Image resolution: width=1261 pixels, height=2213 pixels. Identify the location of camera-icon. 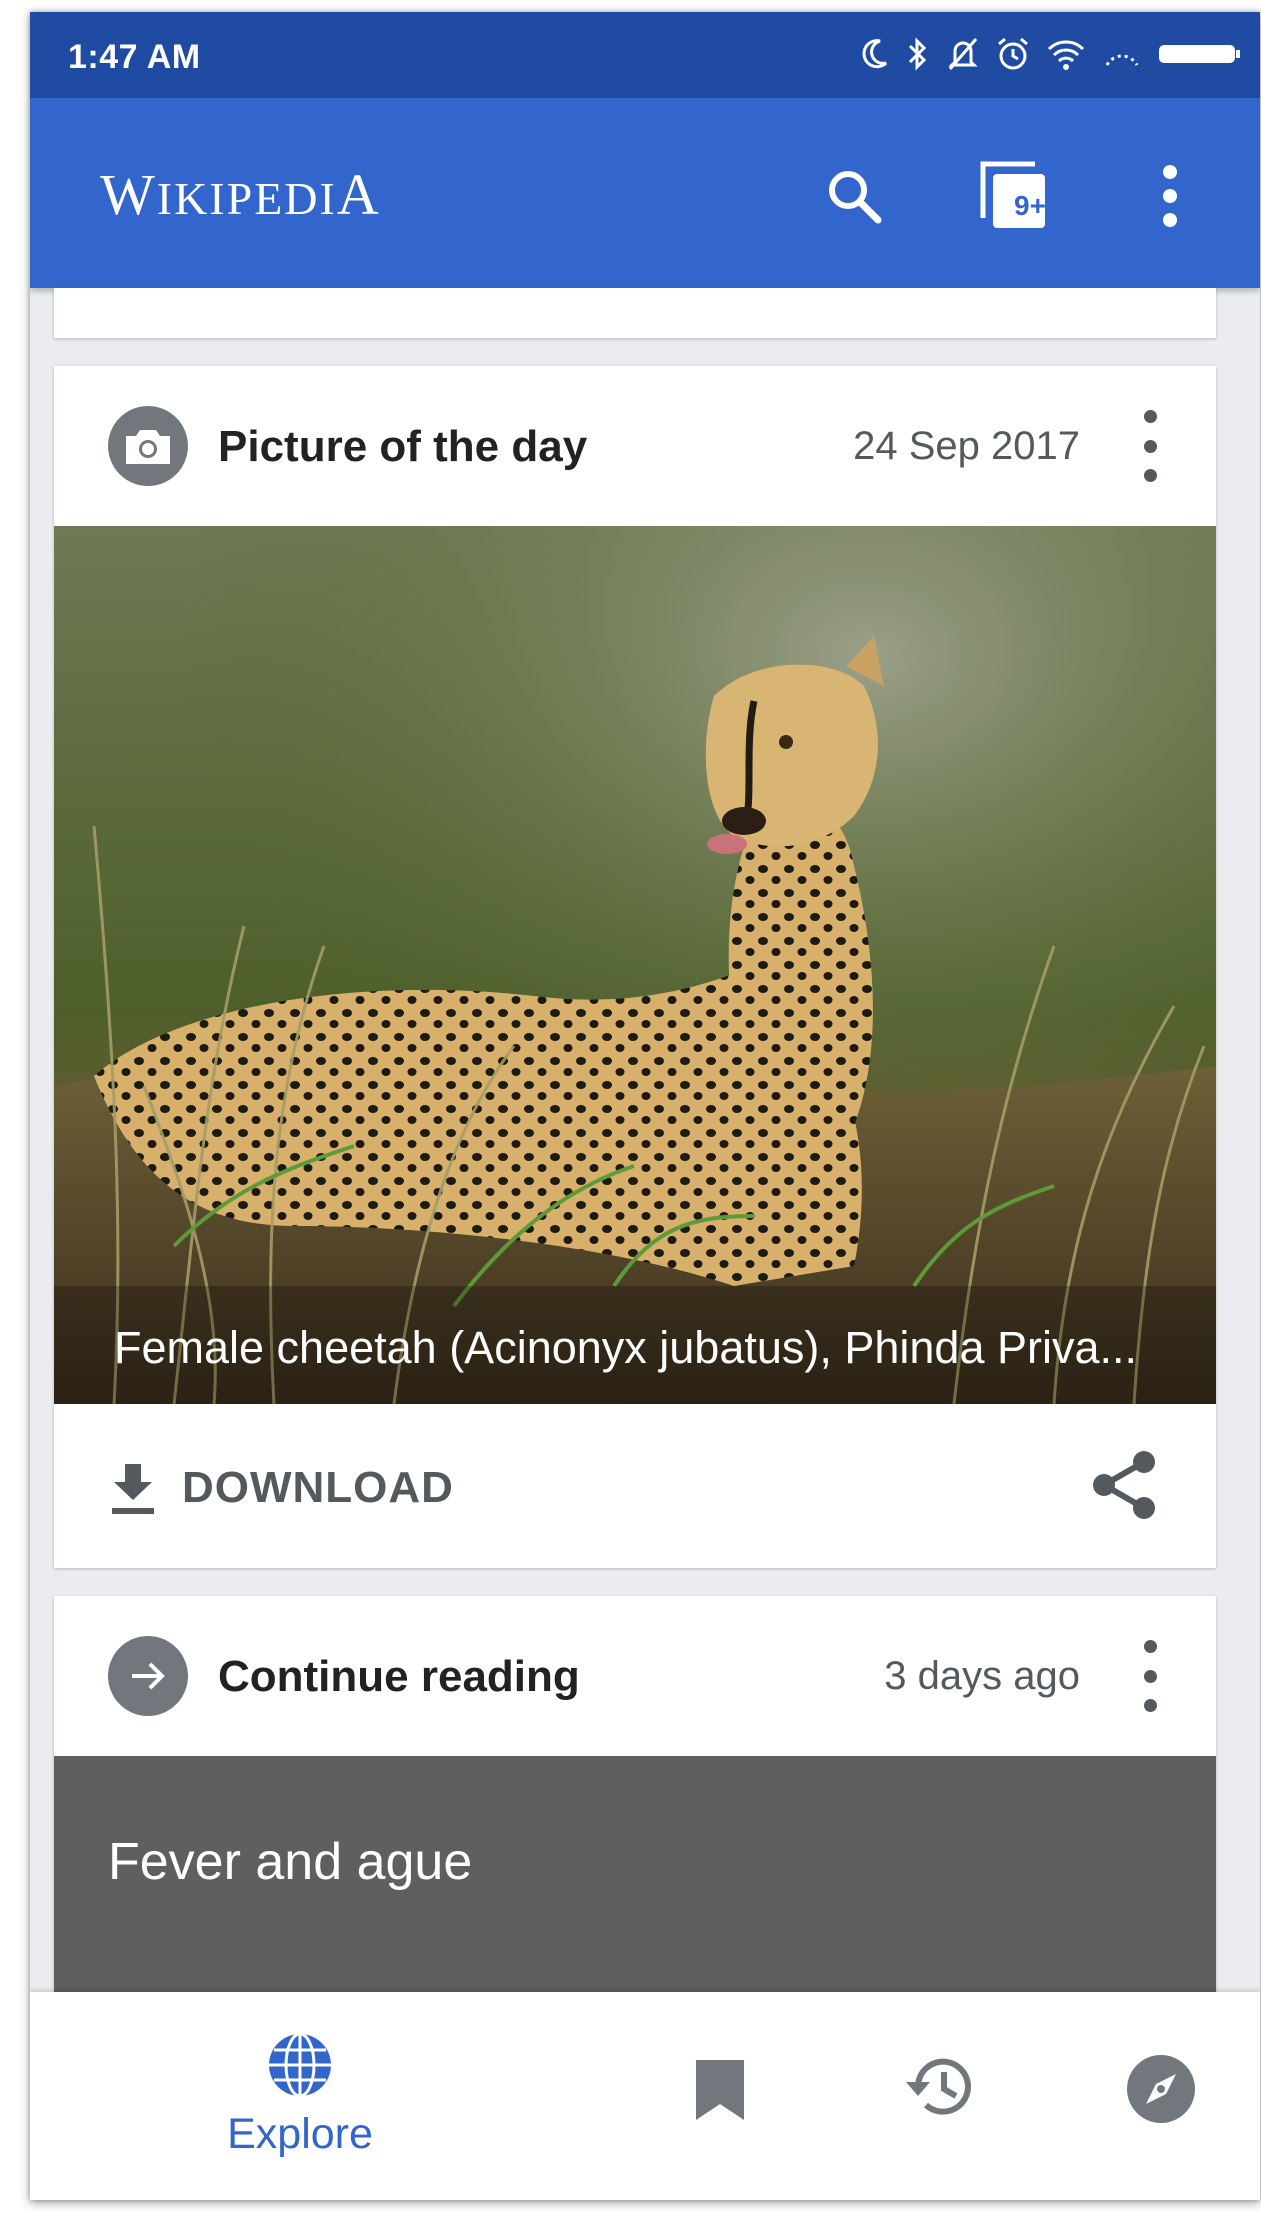
(148, 446).